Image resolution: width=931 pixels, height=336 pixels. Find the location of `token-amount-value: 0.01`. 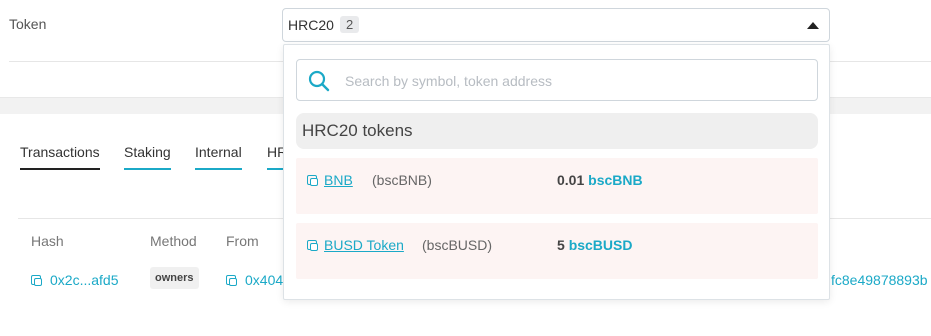

token-amount-value: 0.01 is located at coordinates (571, 180).